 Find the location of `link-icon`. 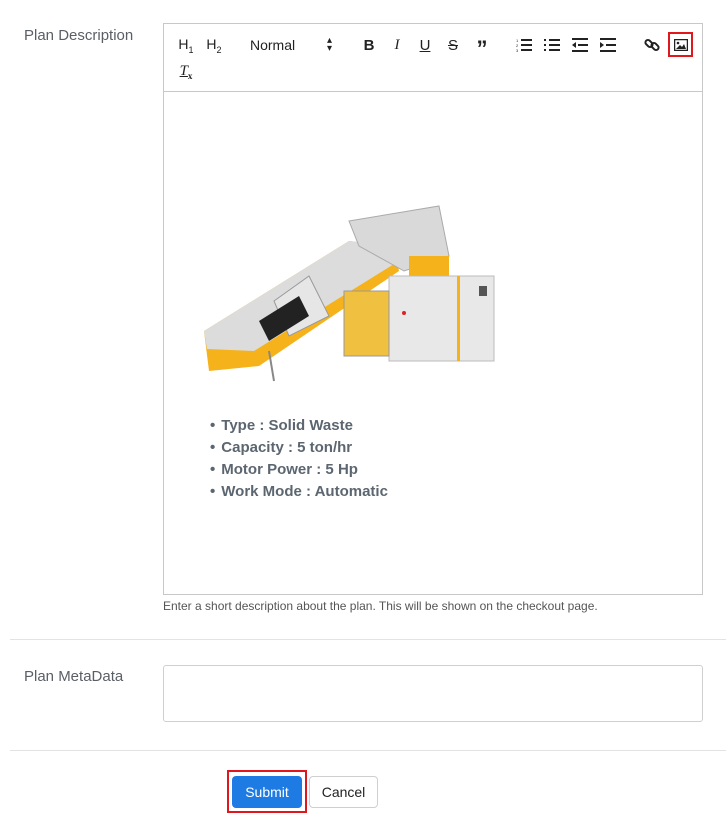

link-icon is located at coordinates (652, 45).